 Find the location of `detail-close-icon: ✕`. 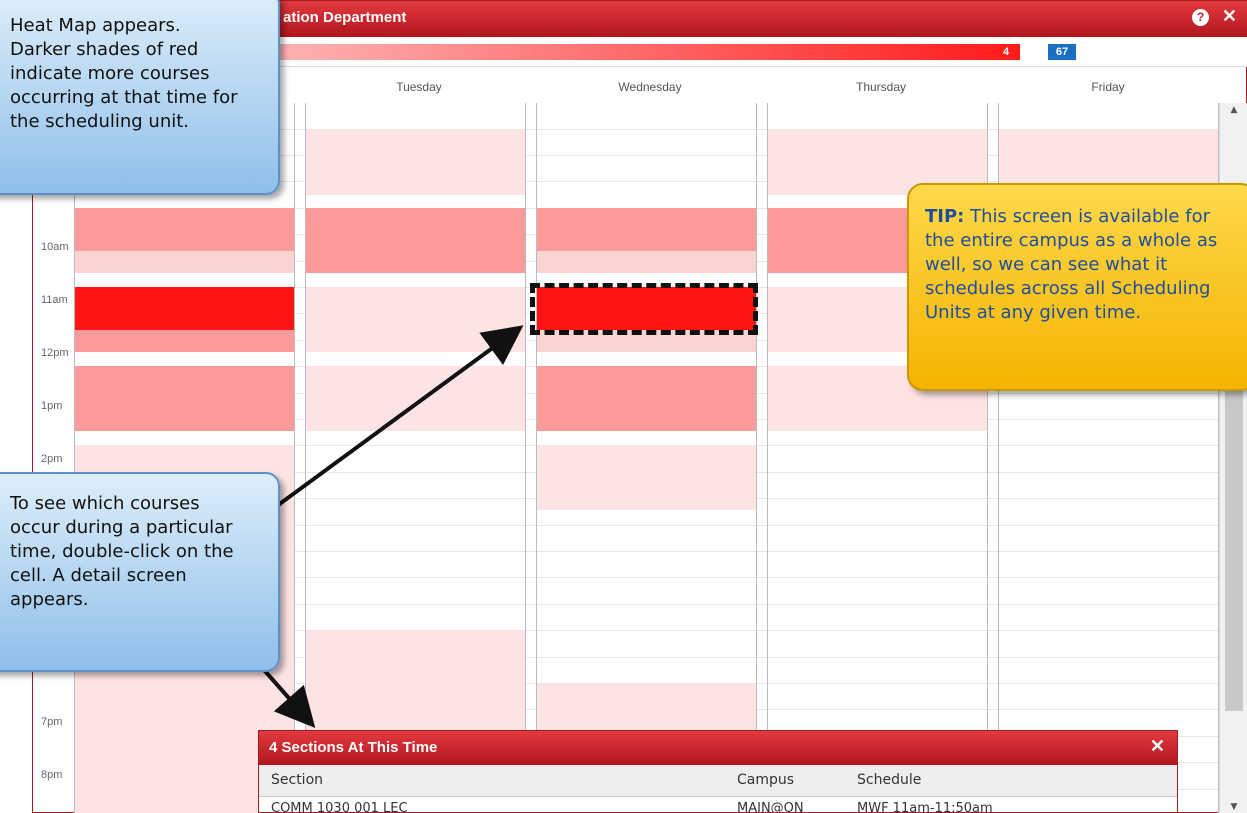

detail-close-icon: ✕ is located at coordinates (1157, 746).